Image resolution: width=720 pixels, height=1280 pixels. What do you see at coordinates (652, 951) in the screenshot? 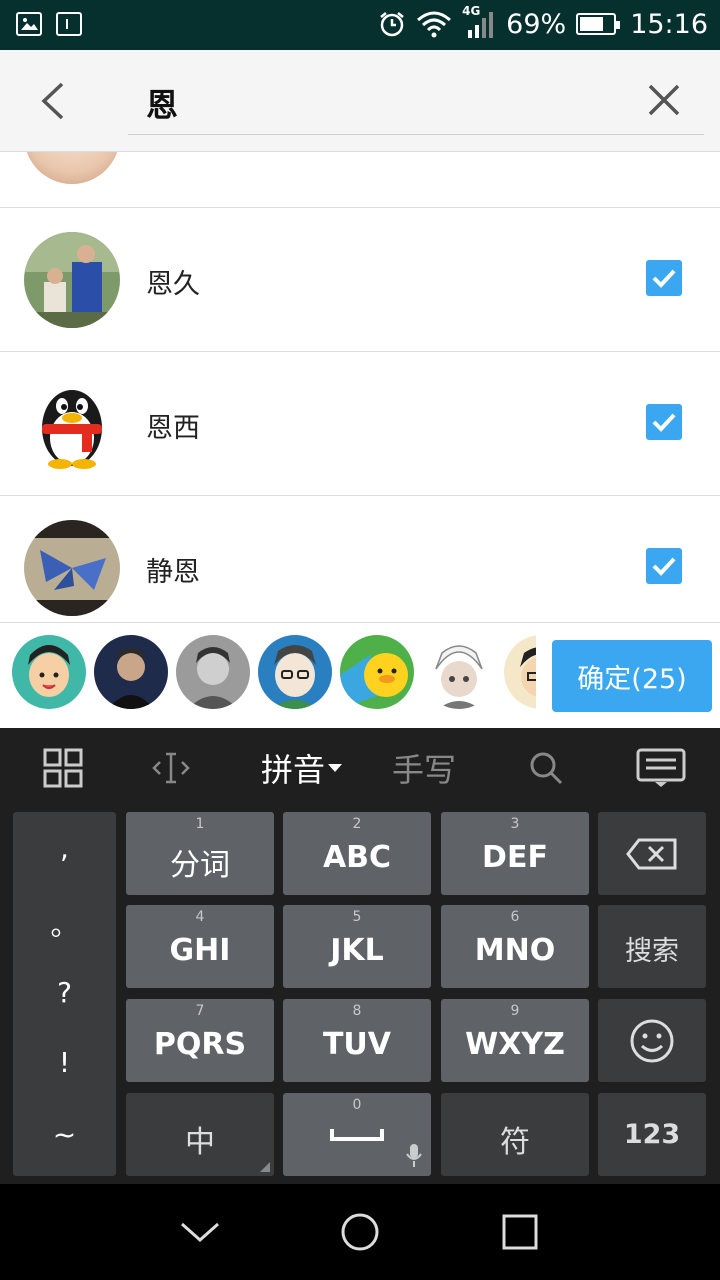
I see `key-label: 搜索` at bounding box center [652, 951].